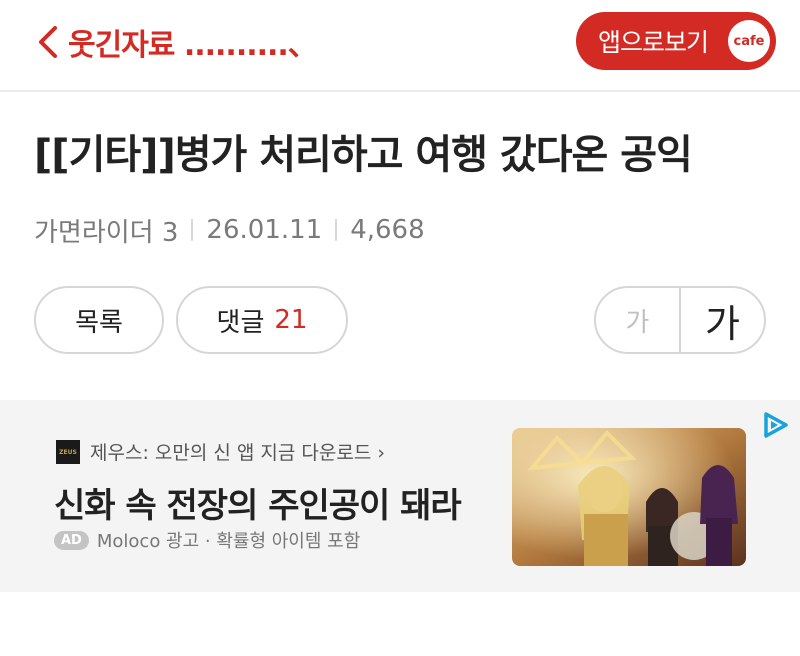 The width and height of the screenshot is (800, 656). I want to click on font-large-label: 가, so click(722, 323).